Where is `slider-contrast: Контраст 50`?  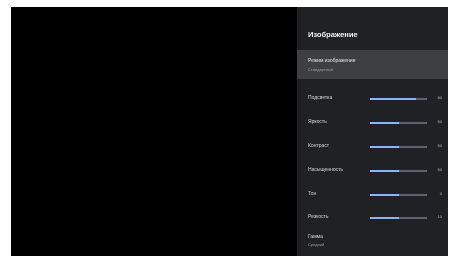
slider-contrast: Контраст 50 is located at coordinates (372, 146).